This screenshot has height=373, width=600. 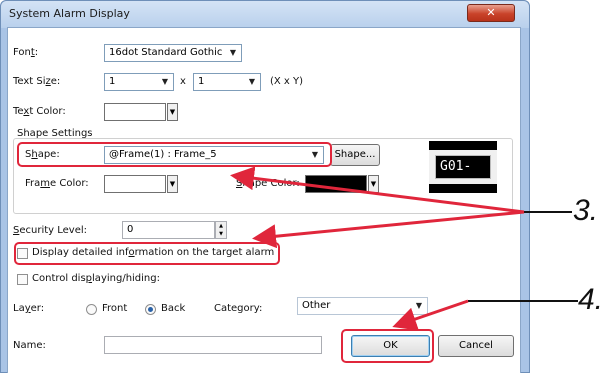 What do you see at coordinates (388, 229) in the screenshot?
I see `step3-arrow-to-checkbox` at bounding box center [388, 229].